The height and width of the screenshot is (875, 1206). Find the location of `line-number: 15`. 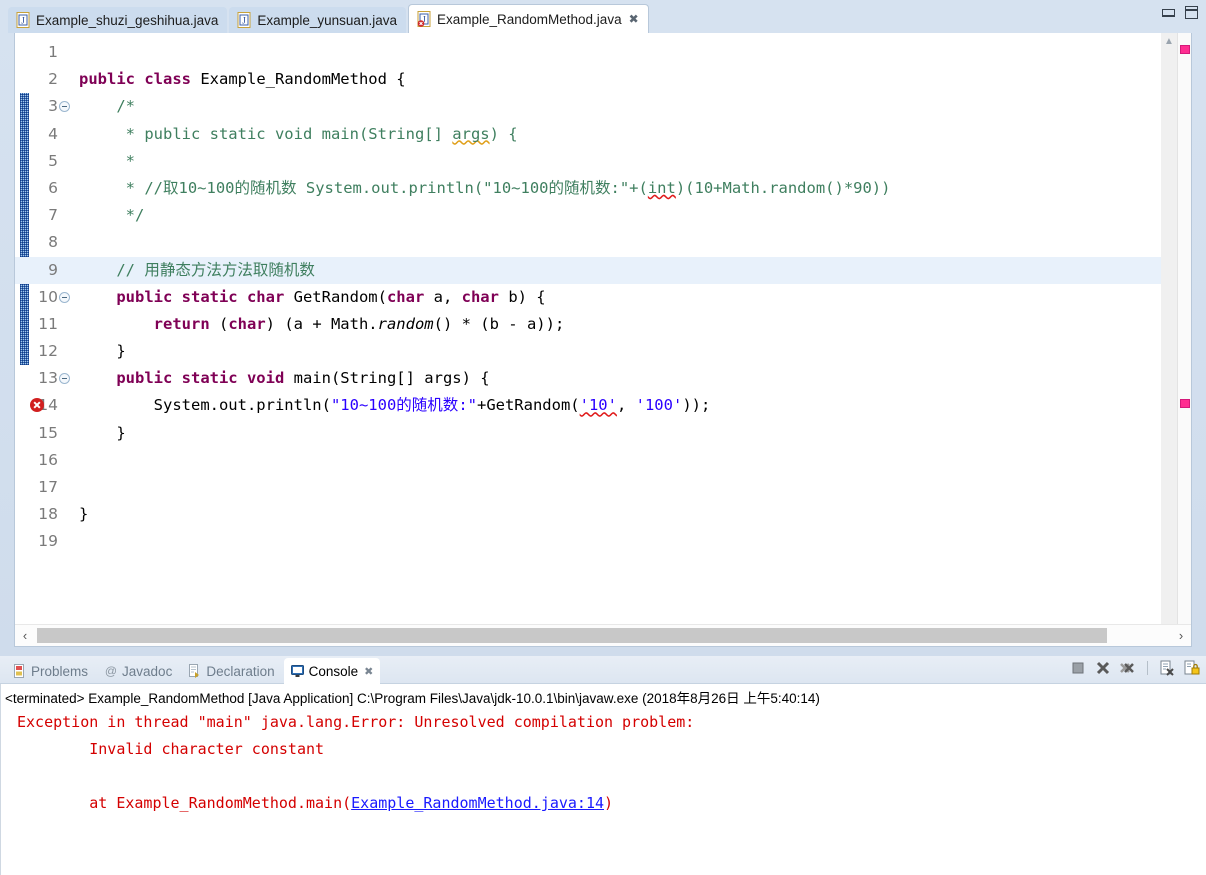

line-number: 15 is located at coordinates (48, 432).